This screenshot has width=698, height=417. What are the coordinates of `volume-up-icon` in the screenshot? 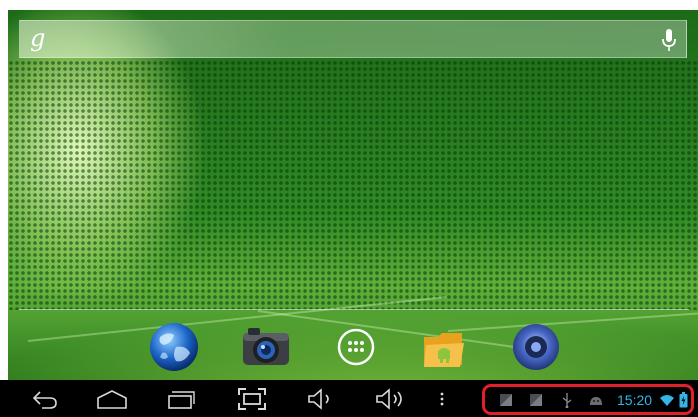 It's located at (390, 399).